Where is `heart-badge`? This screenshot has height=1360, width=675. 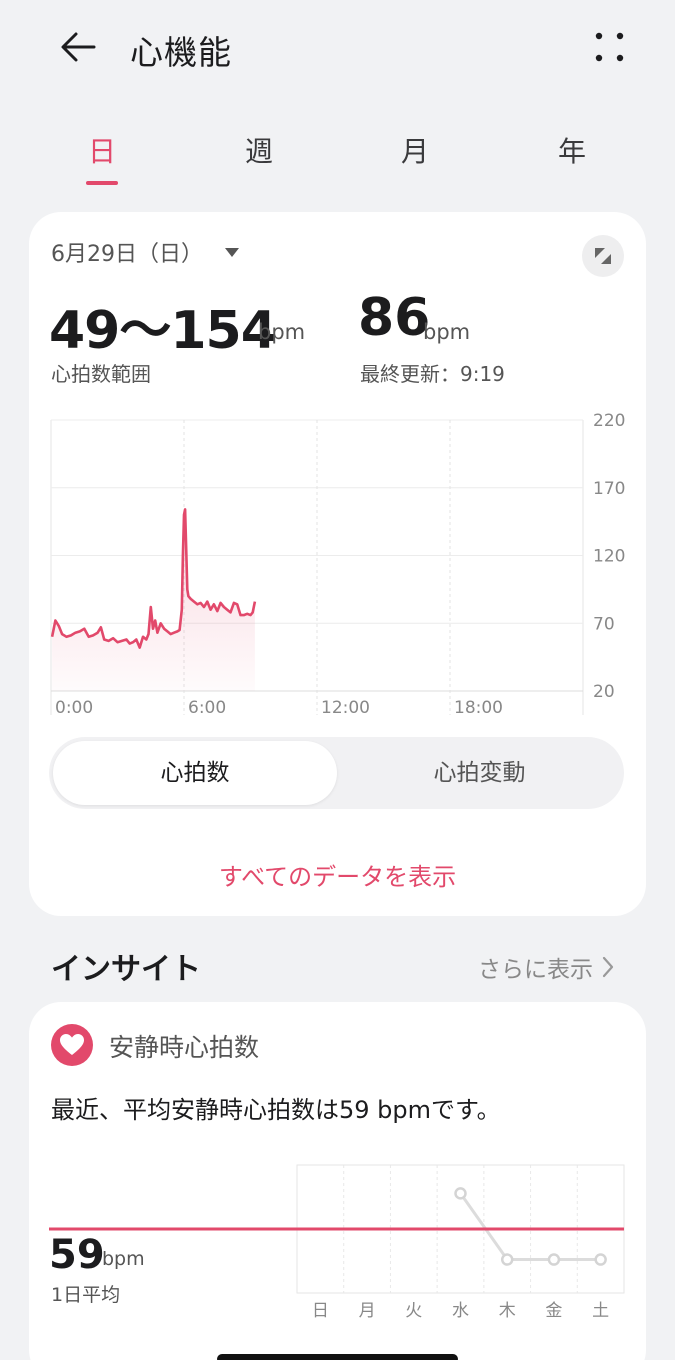 heart-badge is located at coordinates (72, 1045).